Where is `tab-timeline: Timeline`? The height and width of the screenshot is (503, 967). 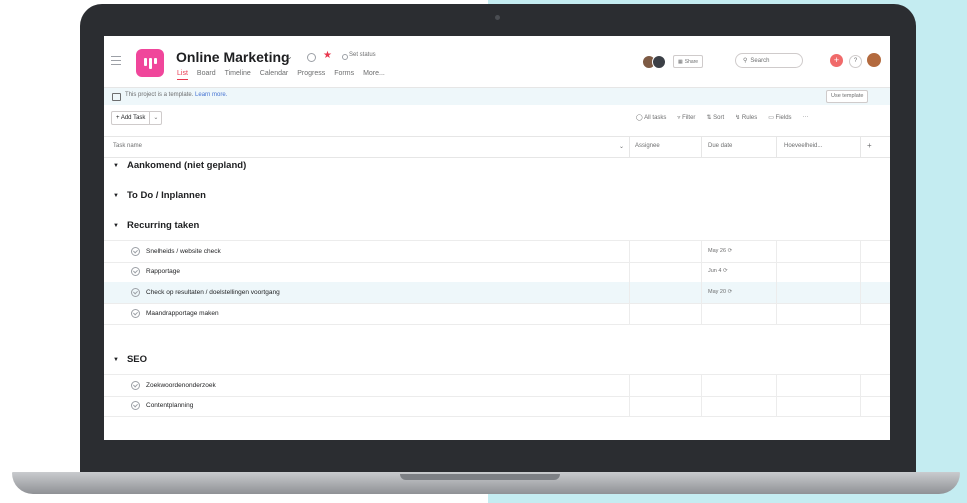 tab-timeline: Timeline is located at coordinates (238, 75).